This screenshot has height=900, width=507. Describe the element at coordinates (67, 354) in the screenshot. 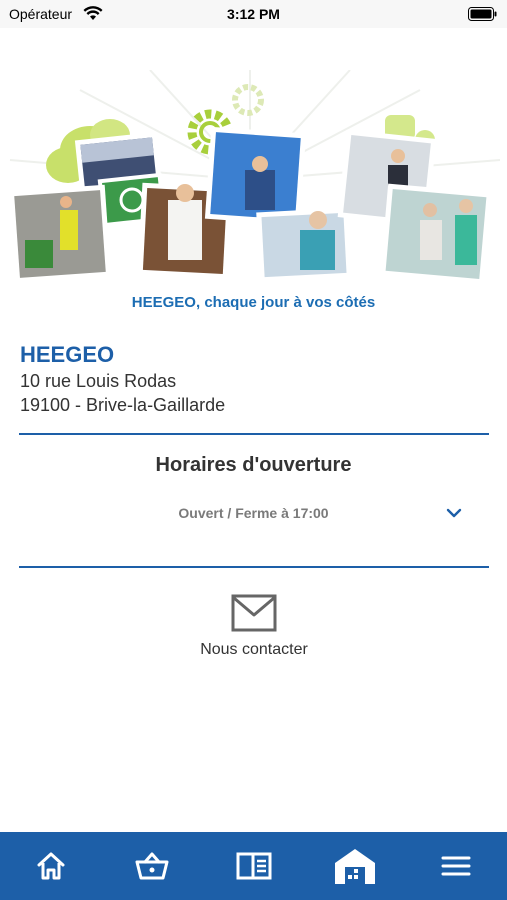

I see `store-name: HEEGEO` at that location.